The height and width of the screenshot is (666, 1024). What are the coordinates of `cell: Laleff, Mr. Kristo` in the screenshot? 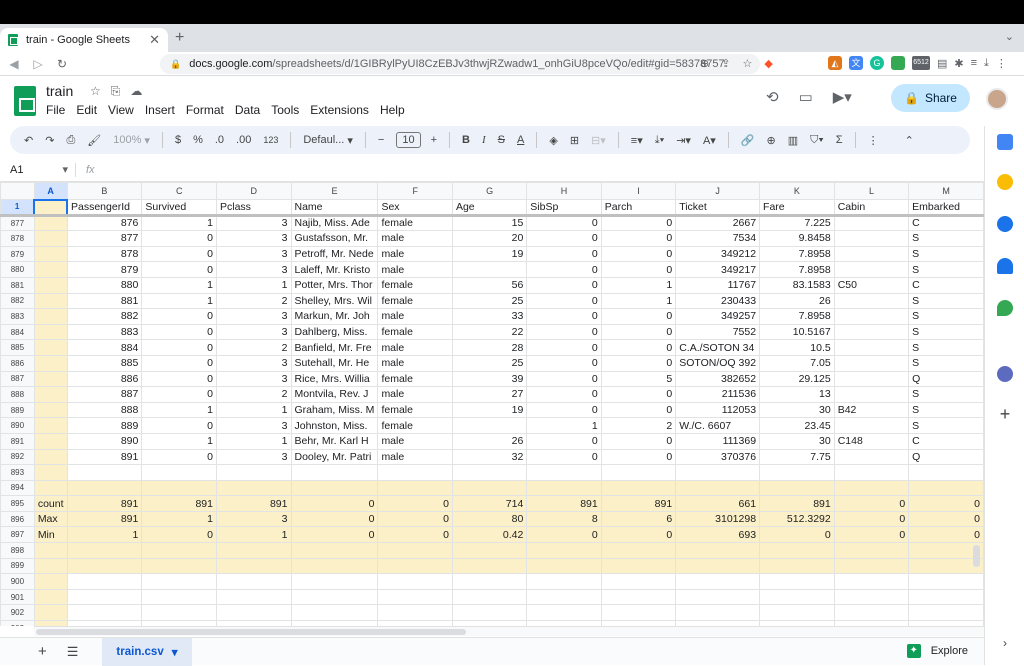 It's located at (334, 269).